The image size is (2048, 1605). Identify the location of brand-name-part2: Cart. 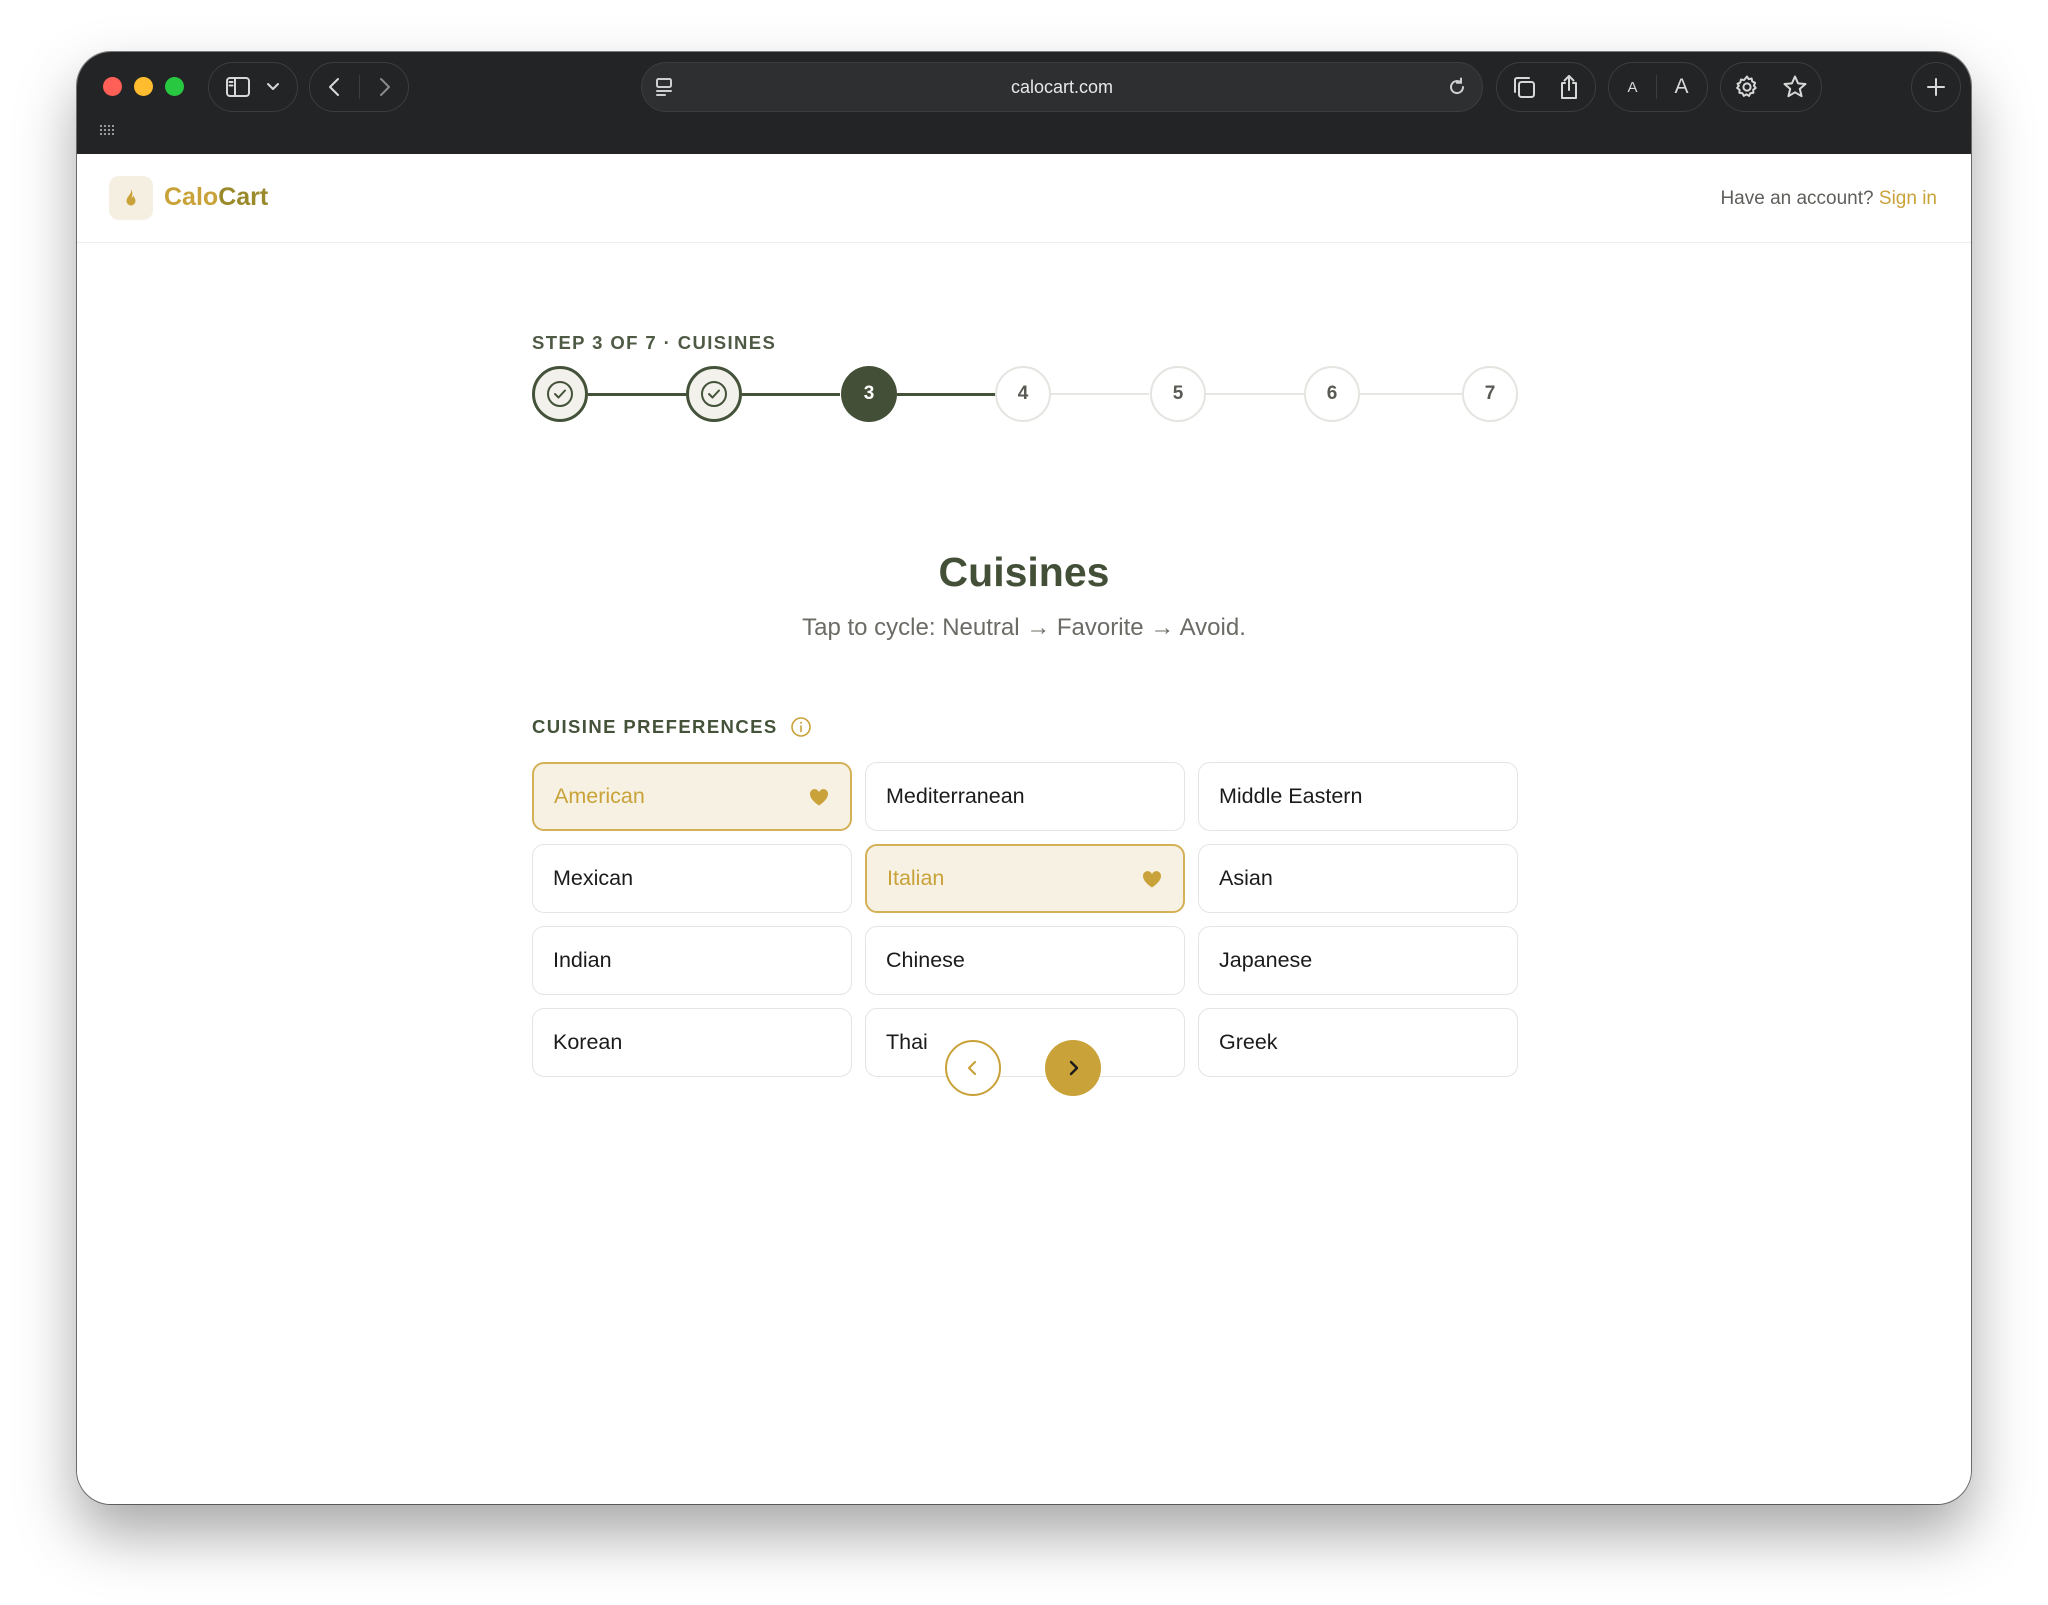
(243, 197).